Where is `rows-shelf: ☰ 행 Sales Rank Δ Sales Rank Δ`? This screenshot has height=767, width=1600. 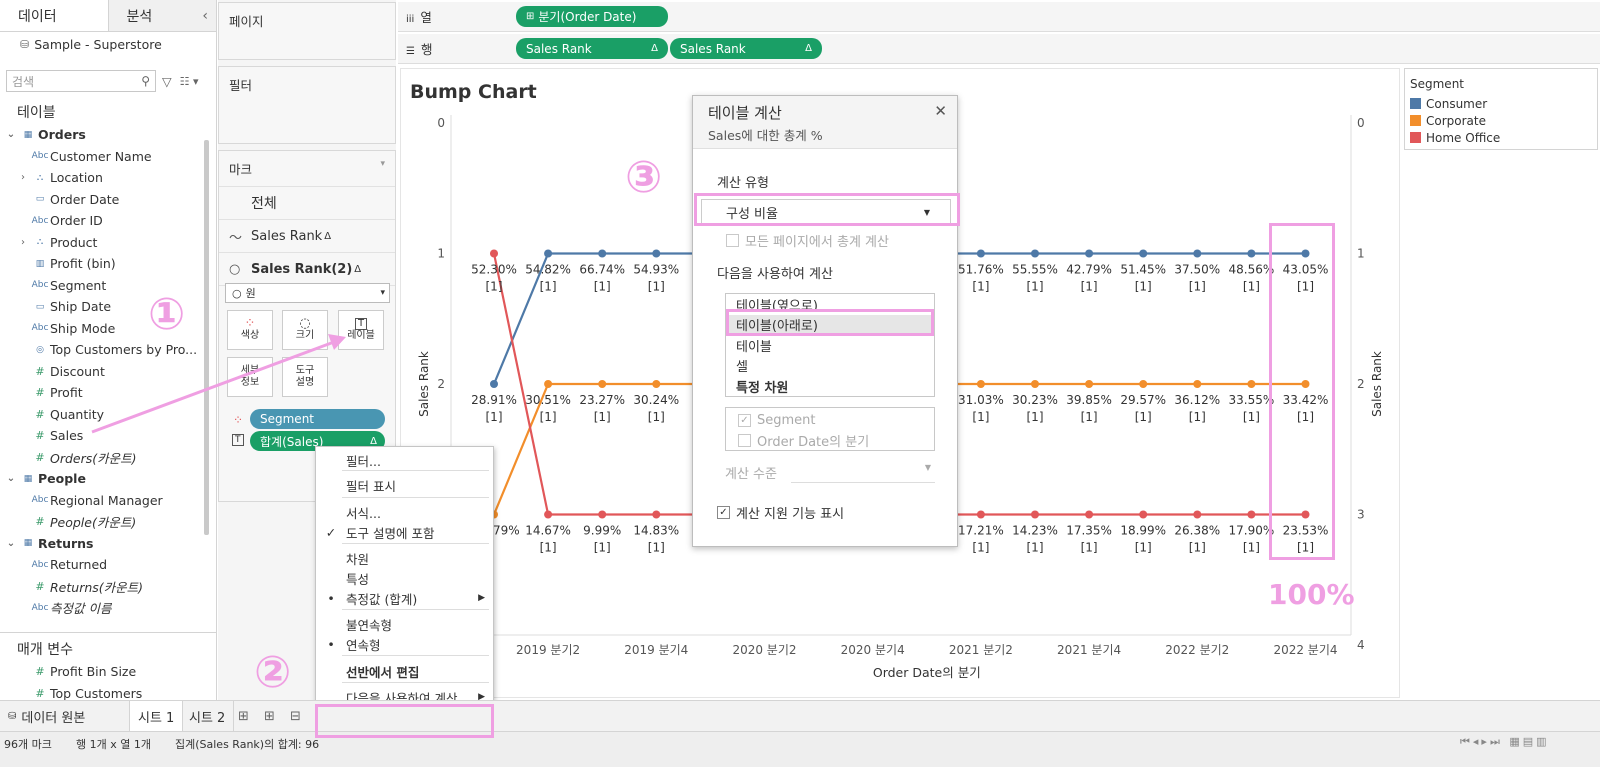
rows-shelf: ☰ 행 Sales Rank Δ Sales Rank Δ is located at coordinates (999, 49).